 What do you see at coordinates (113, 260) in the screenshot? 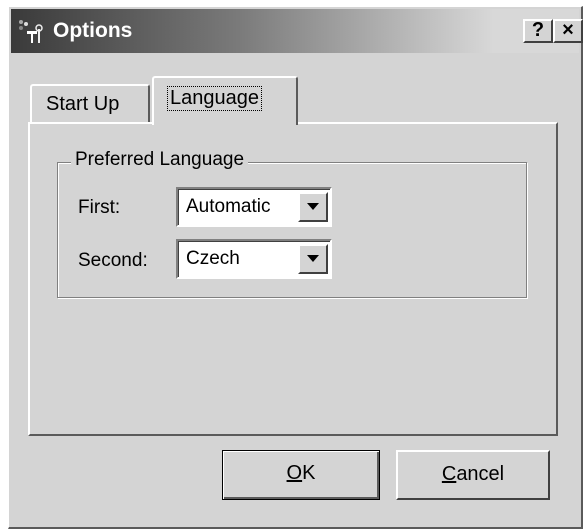
I see `second-label: Second:` at bounding box center [113, 260].